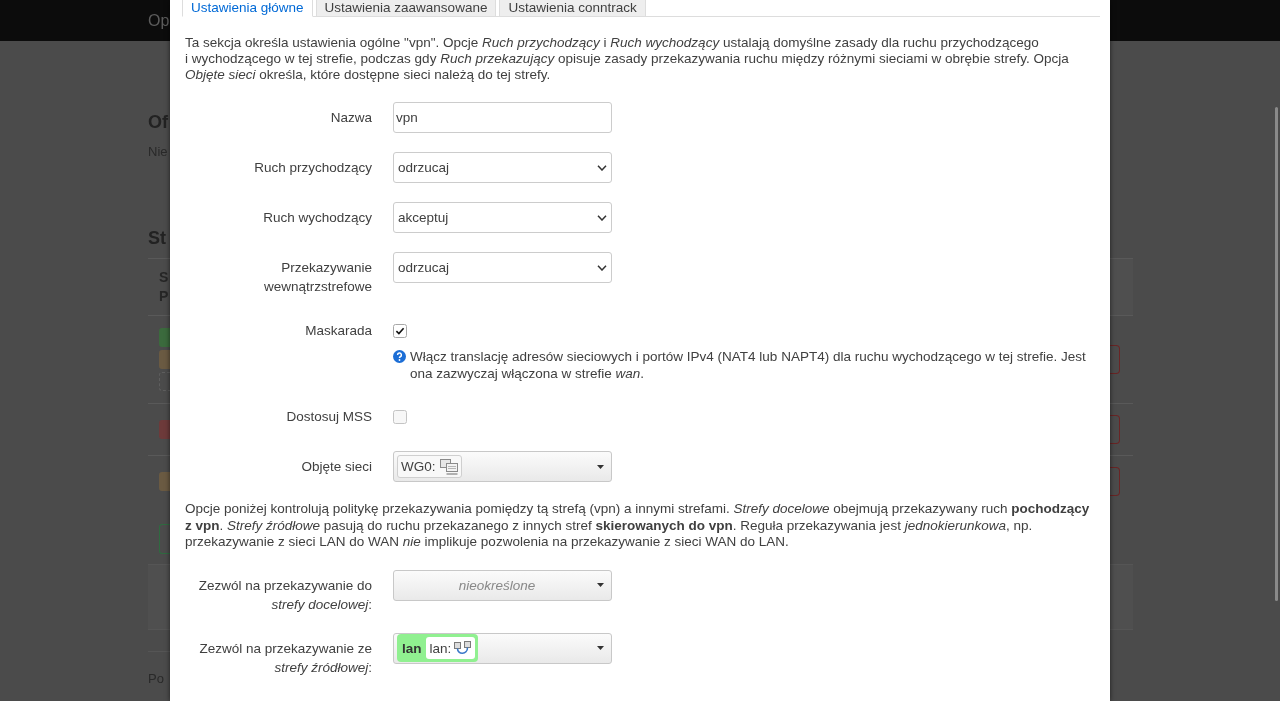  What do you see at coordinates (1121, 286) in the screenshot?
I see `table-header-bar` at bounding box center [1121, 286].